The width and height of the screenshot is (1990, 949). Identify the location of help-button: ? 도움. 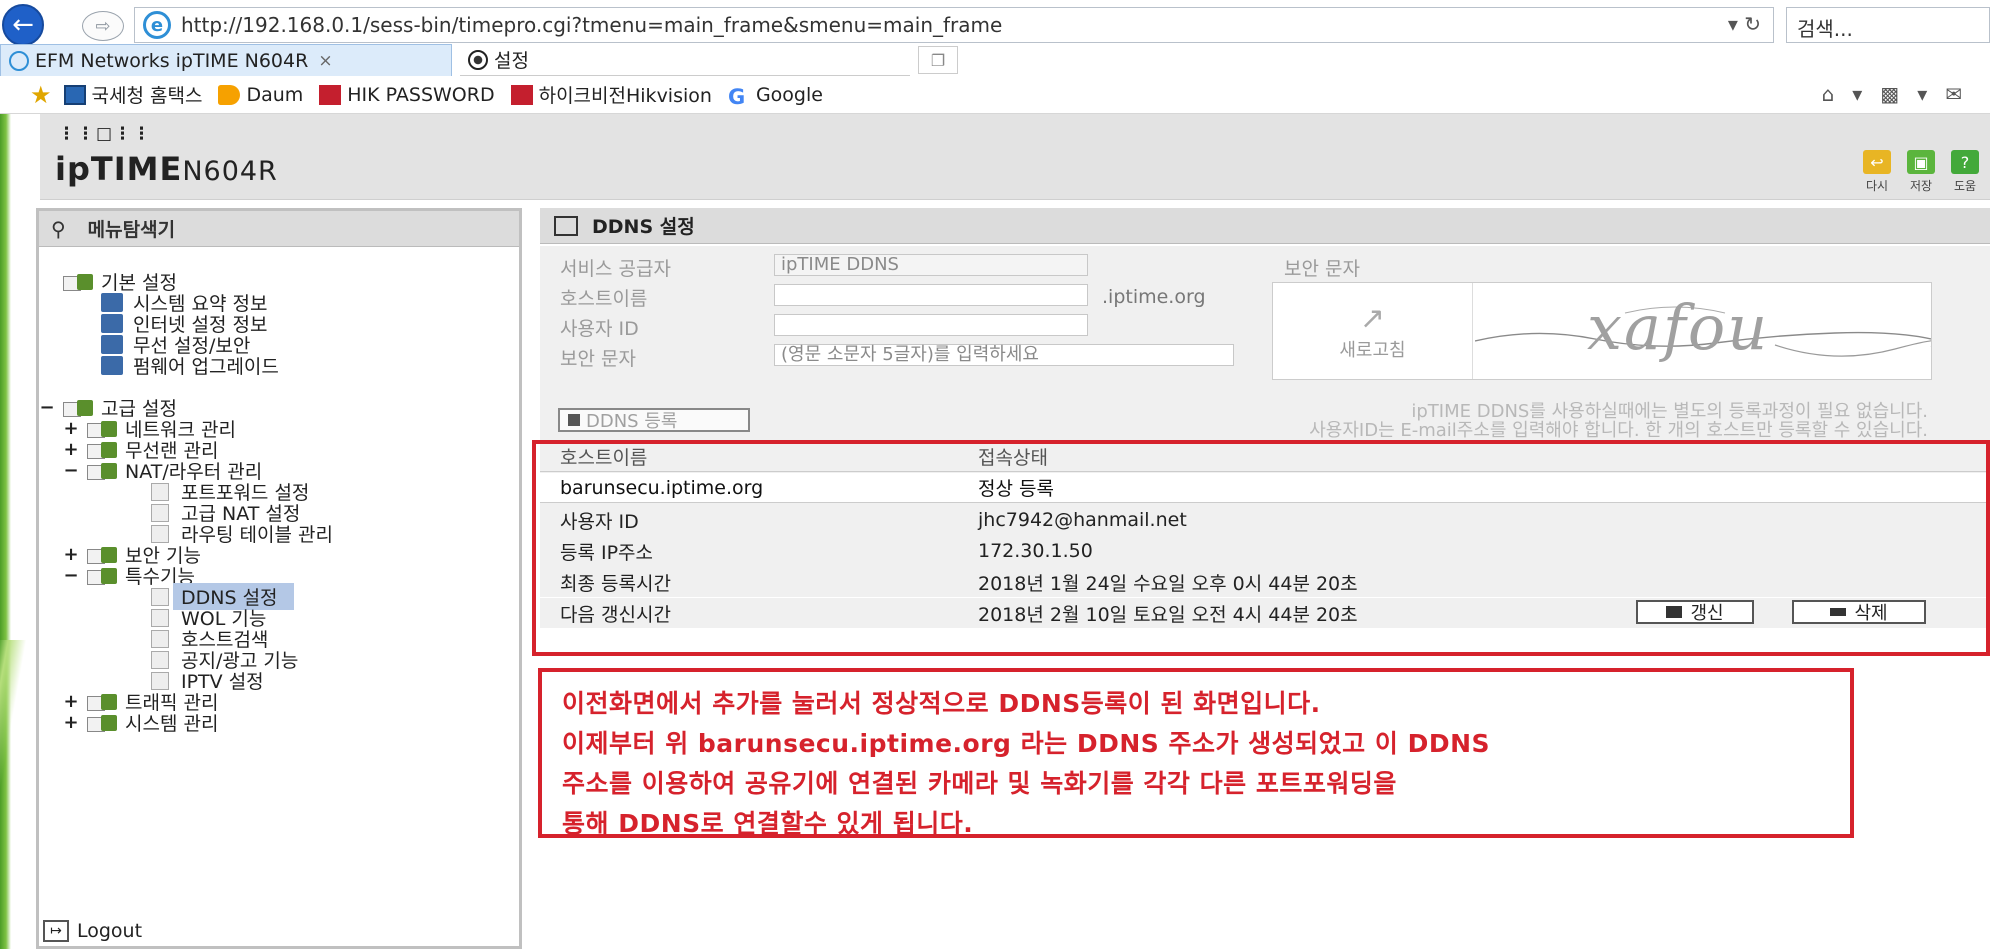
(1965, 172).